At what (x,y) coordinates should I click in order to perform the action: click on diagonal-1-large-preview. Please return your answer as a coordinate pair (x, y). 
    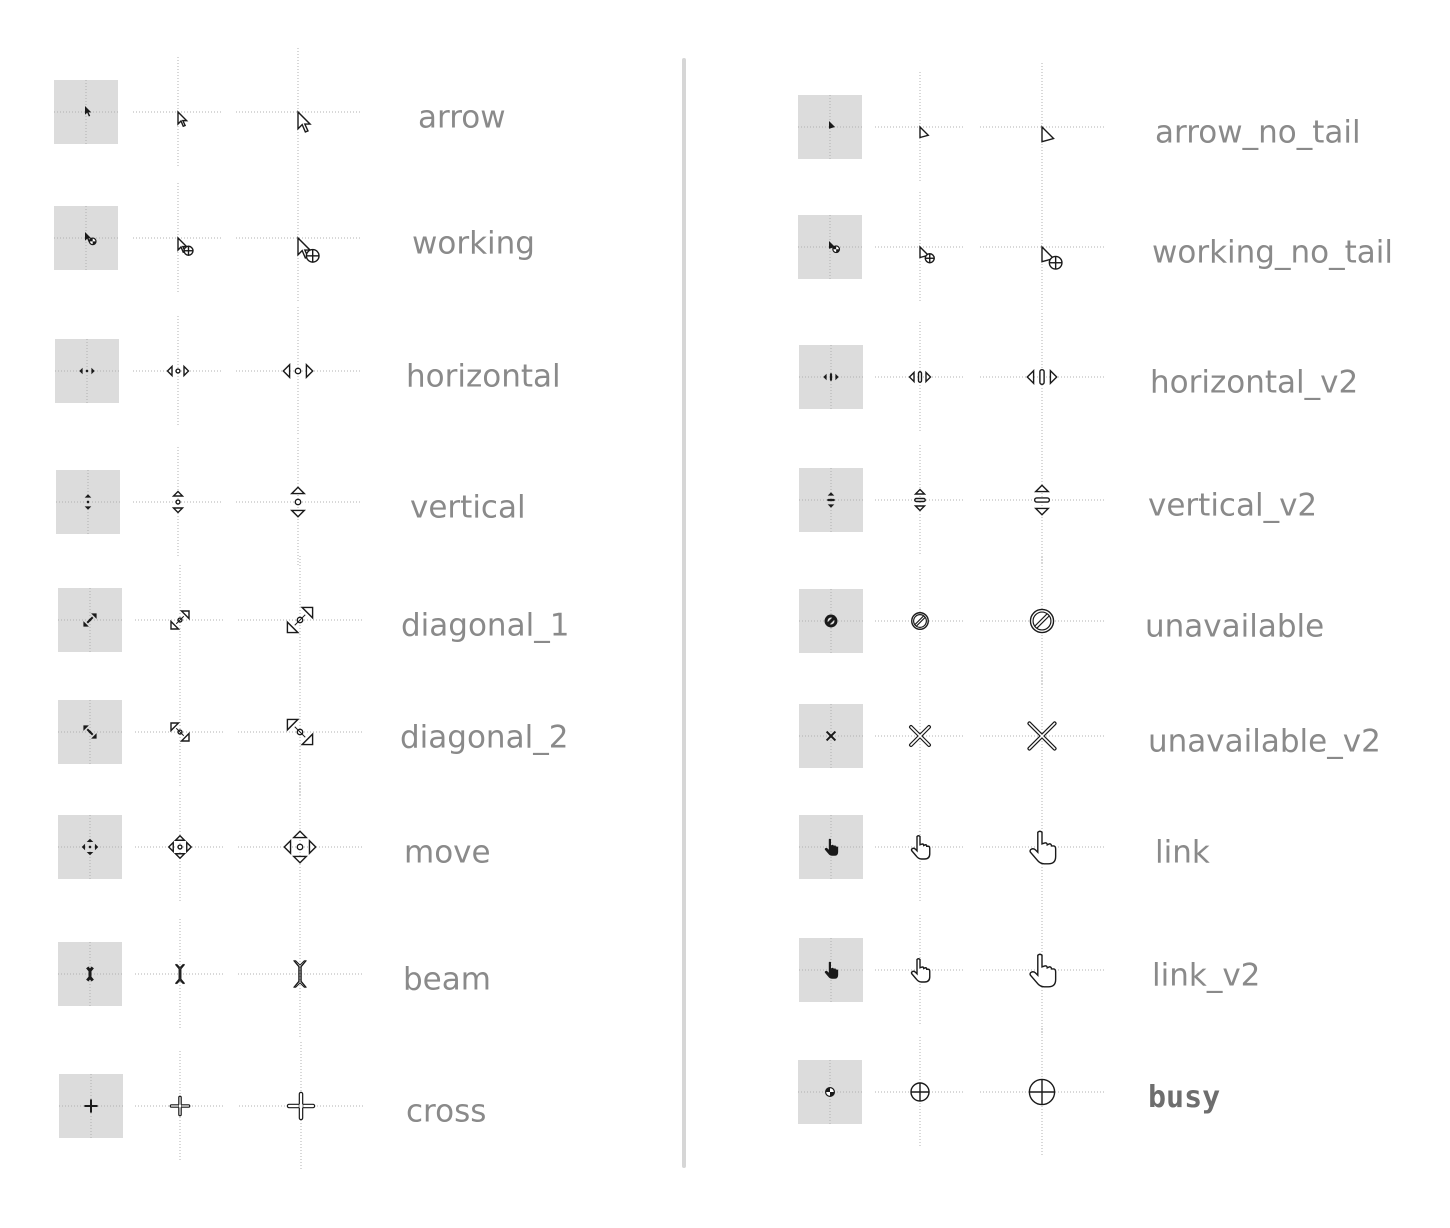
    Looking at the image, I should click on (300, 620).